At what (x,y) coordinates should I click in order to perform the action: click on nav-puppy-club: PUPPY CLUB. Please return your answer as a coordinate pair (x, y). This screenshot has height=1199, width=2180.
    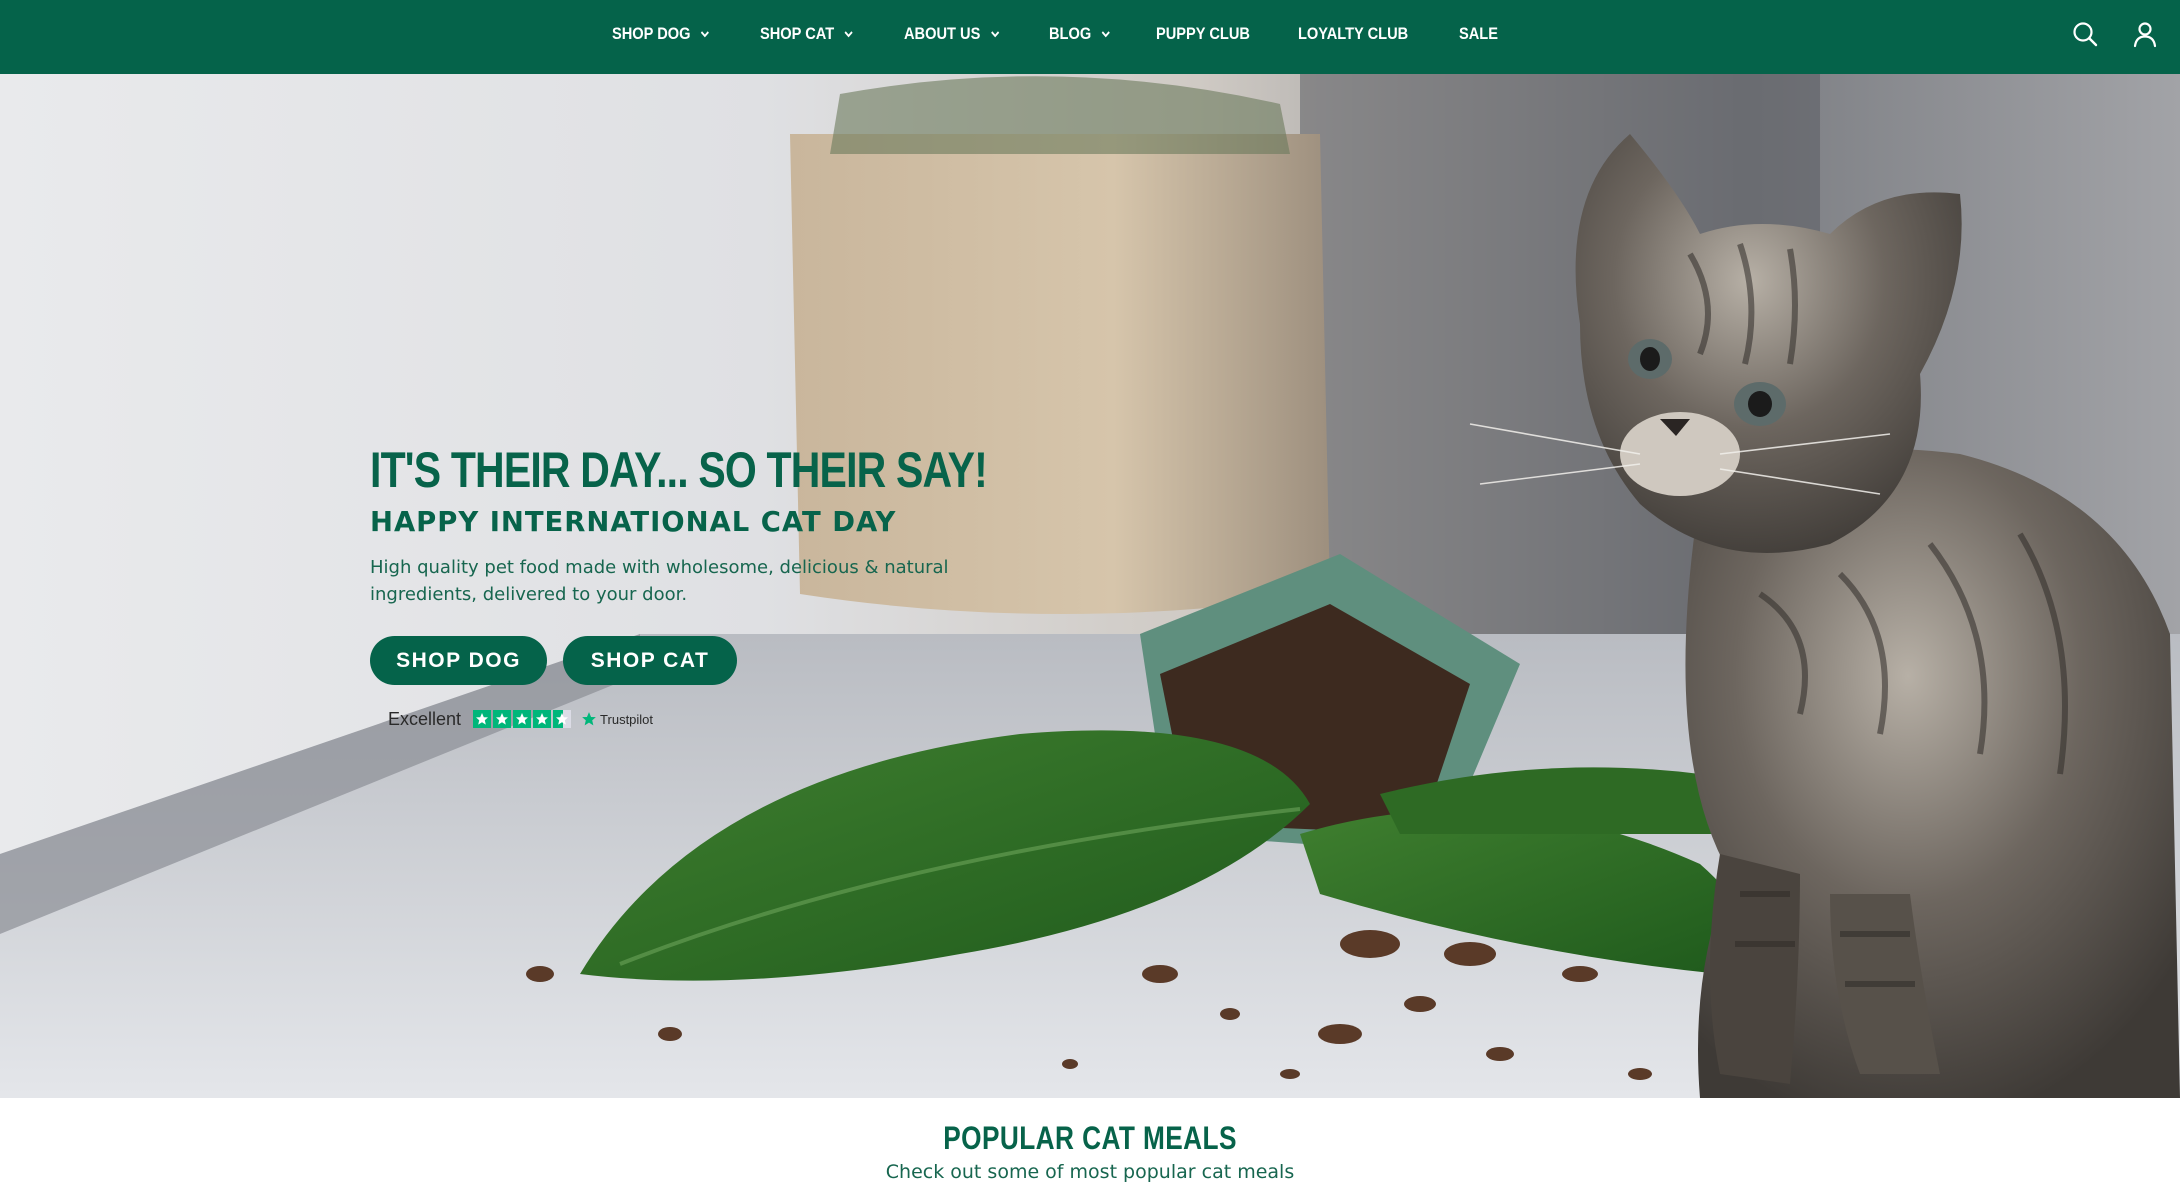
    Looking at the image, I should click on (1203, 34).